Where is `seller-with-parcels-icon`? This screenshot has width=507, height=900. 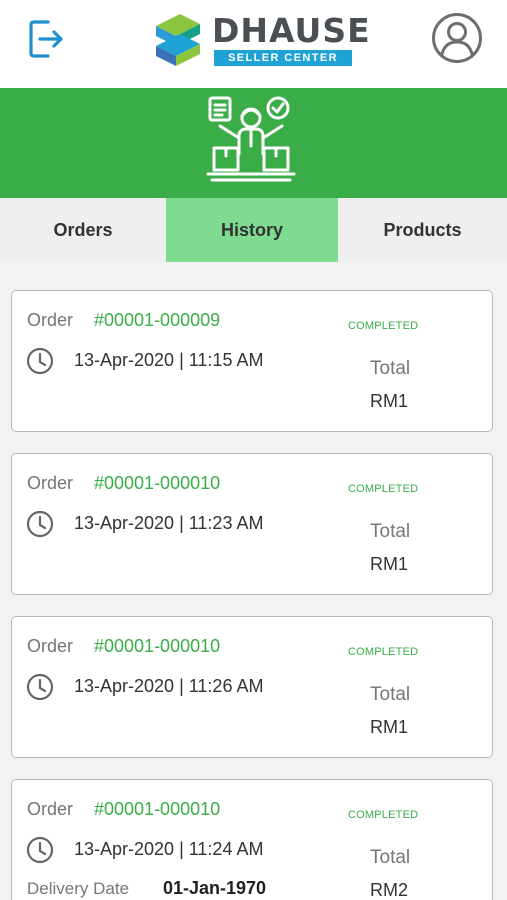 seller-with-parcels-icon is located at coordinates (251, 139).